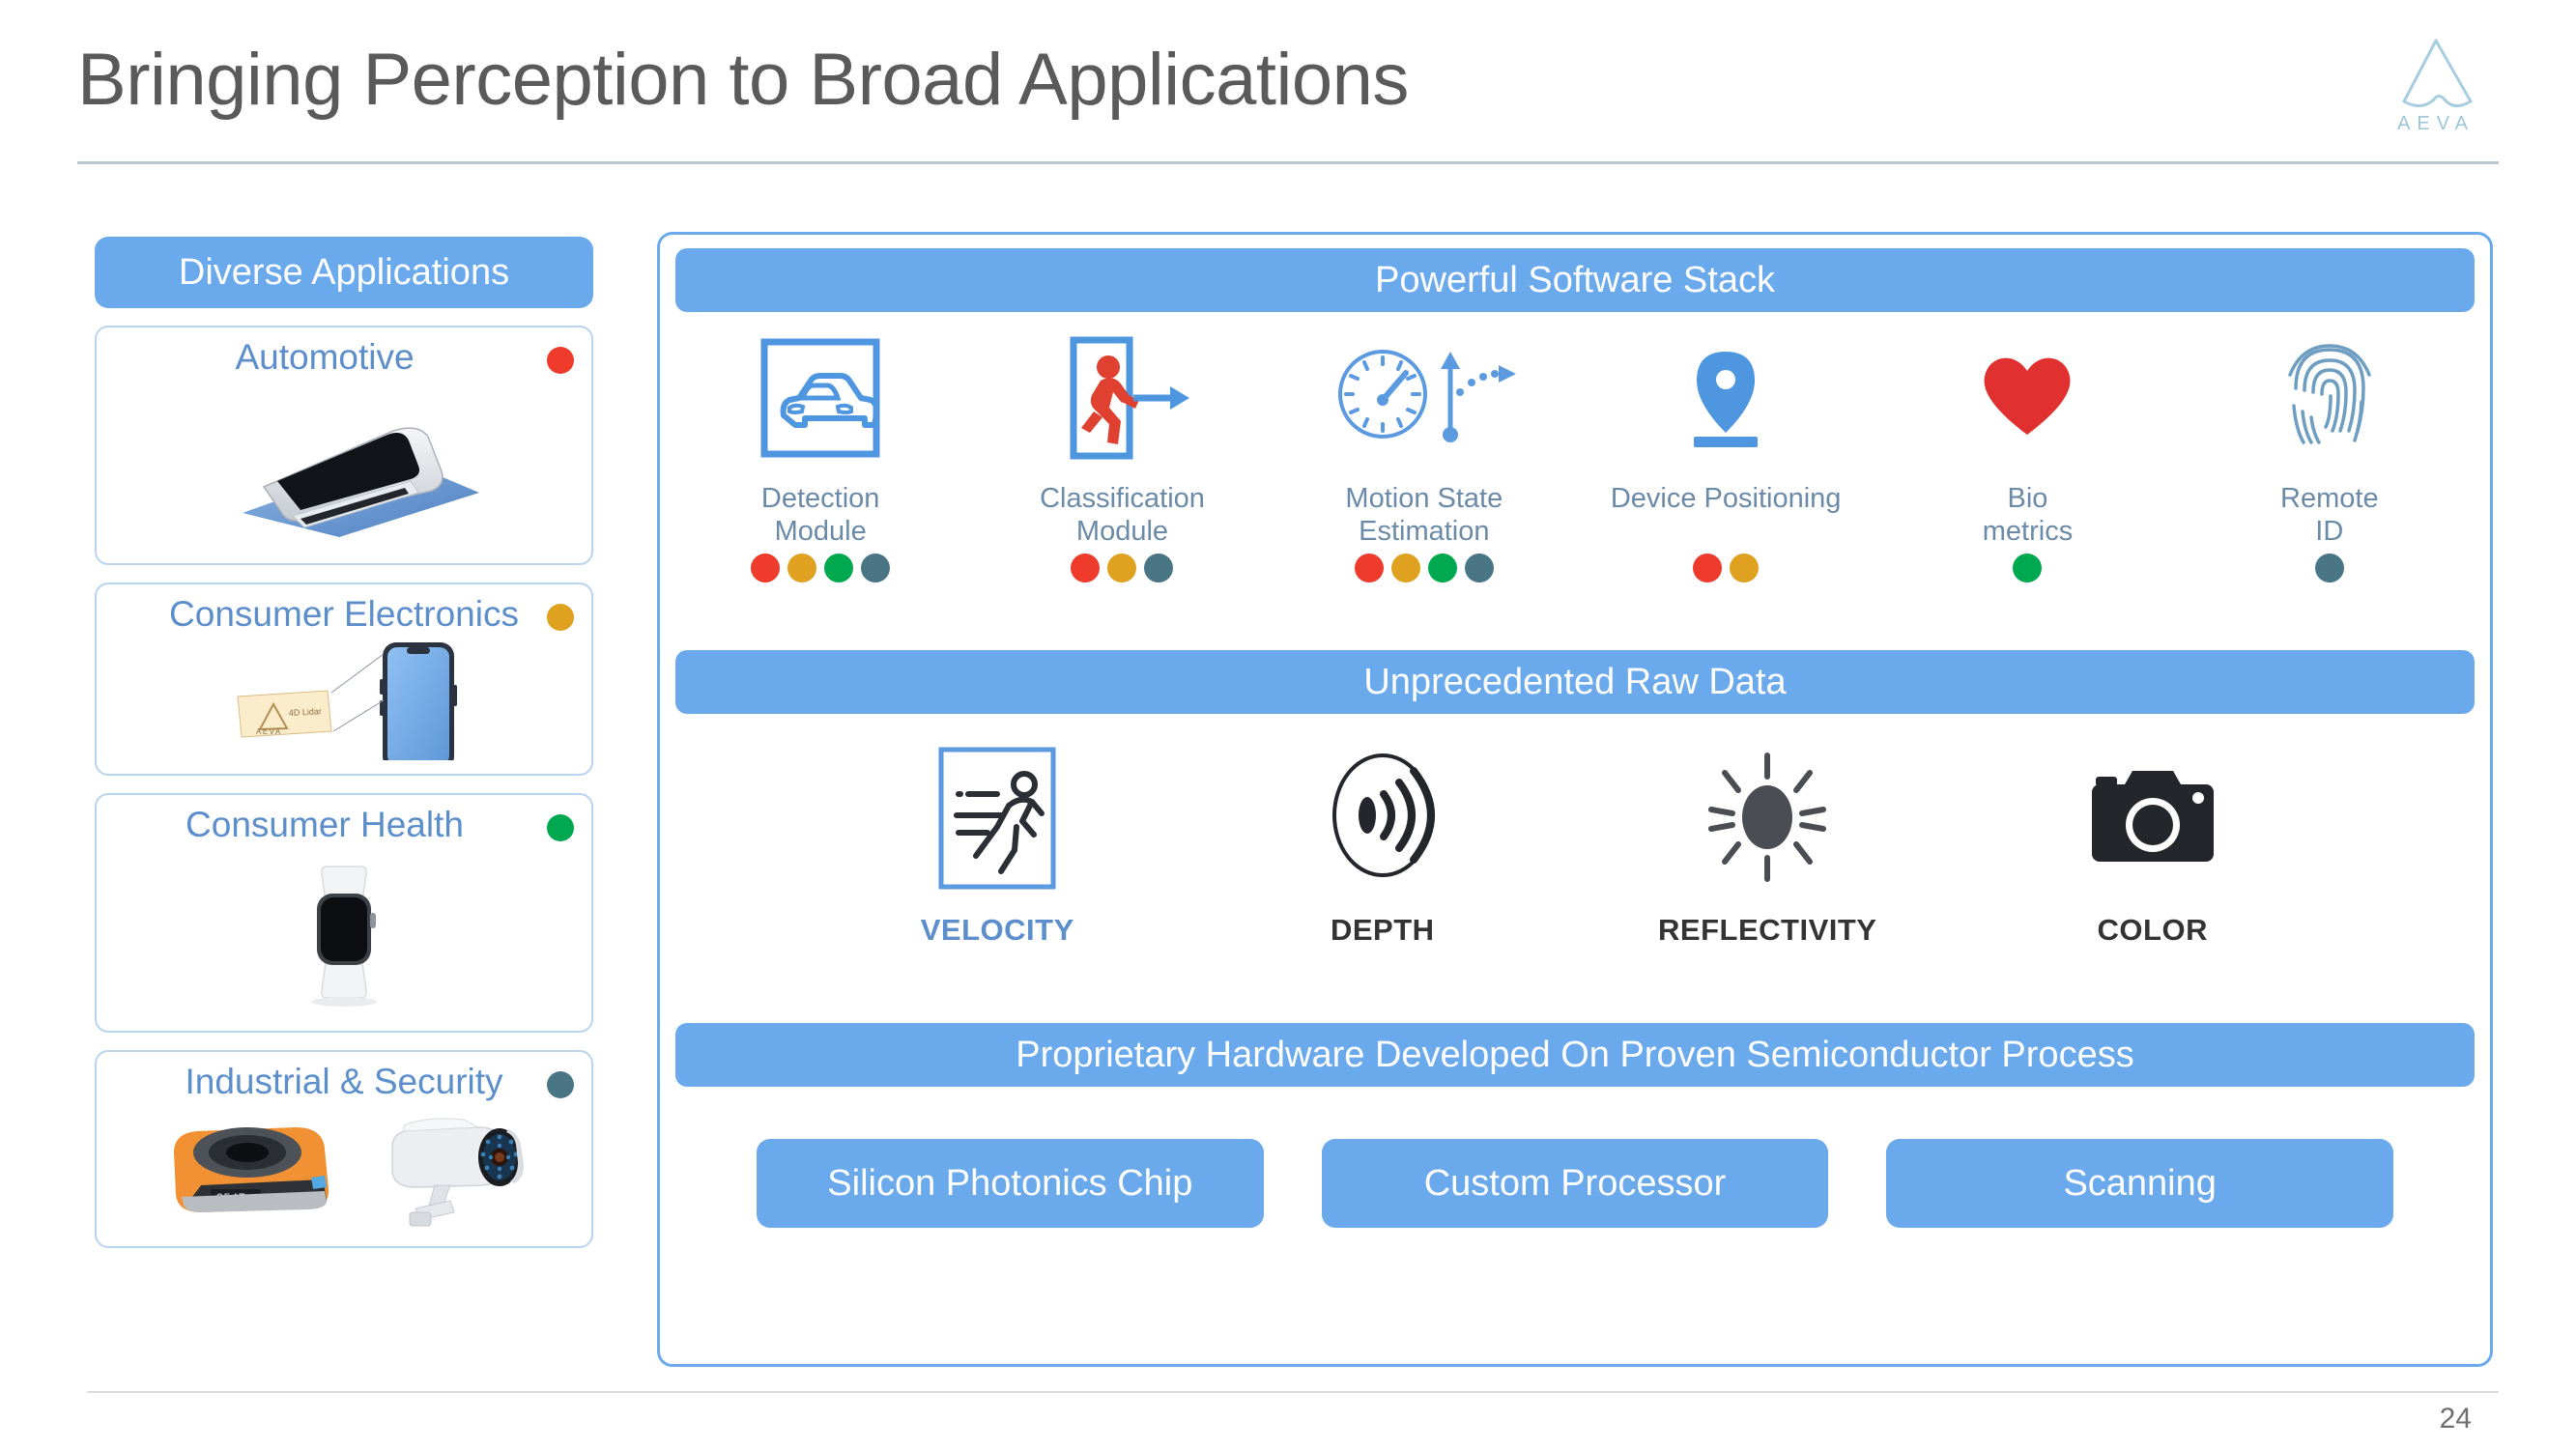 Image resolution: width=2576 pixels, height=1449 pixels. I want to click on title-divider, so click(1288, 162).